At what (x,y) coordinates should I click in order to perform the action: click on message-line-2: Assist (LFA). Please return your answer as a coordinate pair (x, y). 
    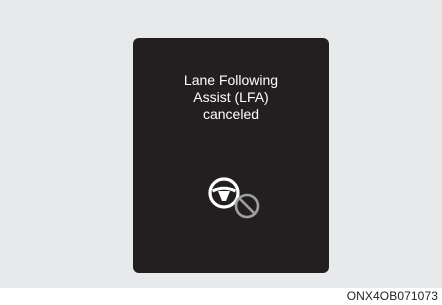
    Looking at the image, I should click on (231, 97).